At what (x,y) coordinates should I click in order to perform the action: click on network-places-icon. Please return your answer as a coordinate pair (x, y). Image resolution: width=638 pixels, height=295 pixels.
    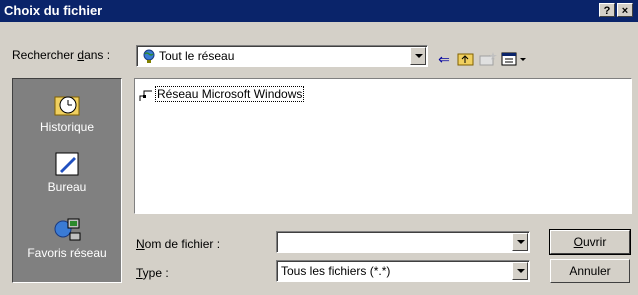
    Looking at the image, I should click on (67, 229).